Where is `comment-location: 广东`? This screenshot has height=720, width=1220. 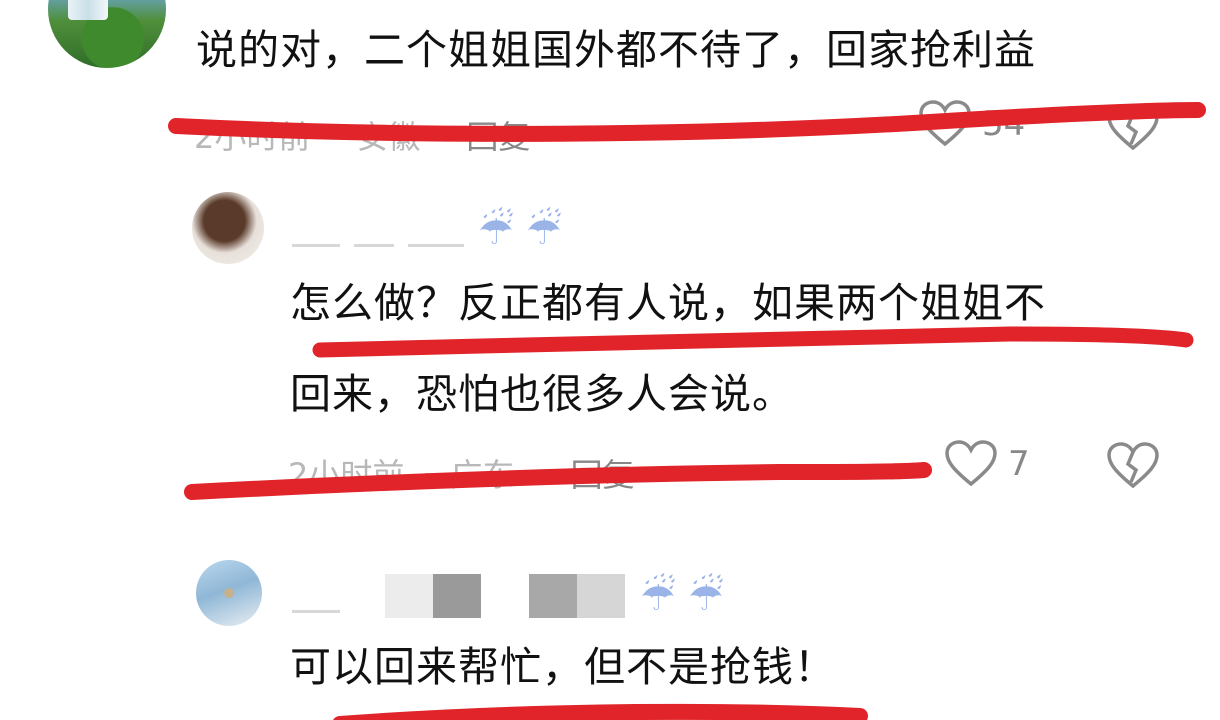 comment-location: 广东 is located at coordinates (482, 475).